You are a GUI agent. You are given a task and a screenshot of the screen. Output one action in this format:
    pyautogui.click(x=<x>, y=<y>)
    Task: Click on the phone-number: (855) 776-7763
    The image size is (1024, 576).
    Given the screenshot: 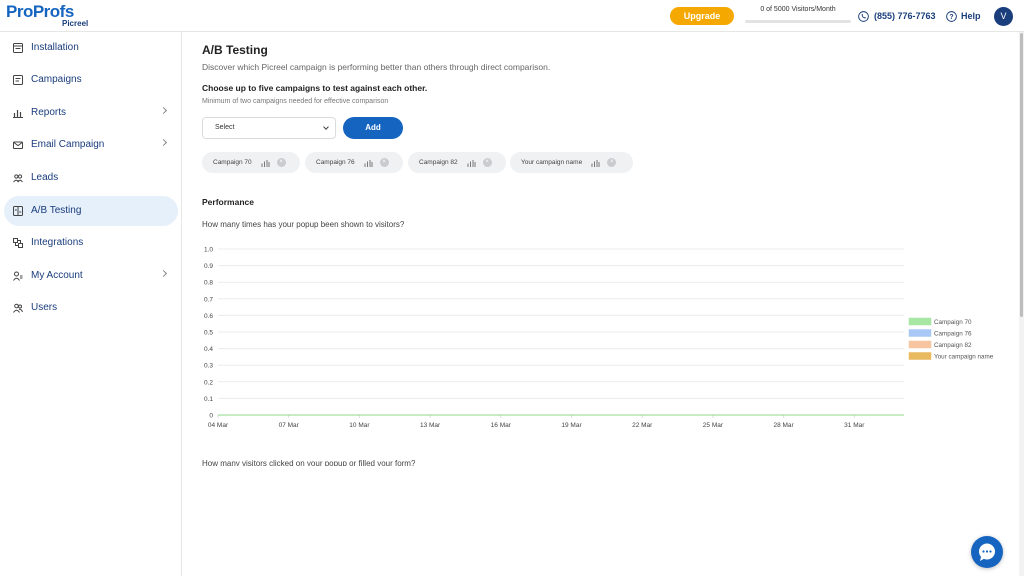 What is the action you would take?
    pyautogui.click(x=905, y=16)
    